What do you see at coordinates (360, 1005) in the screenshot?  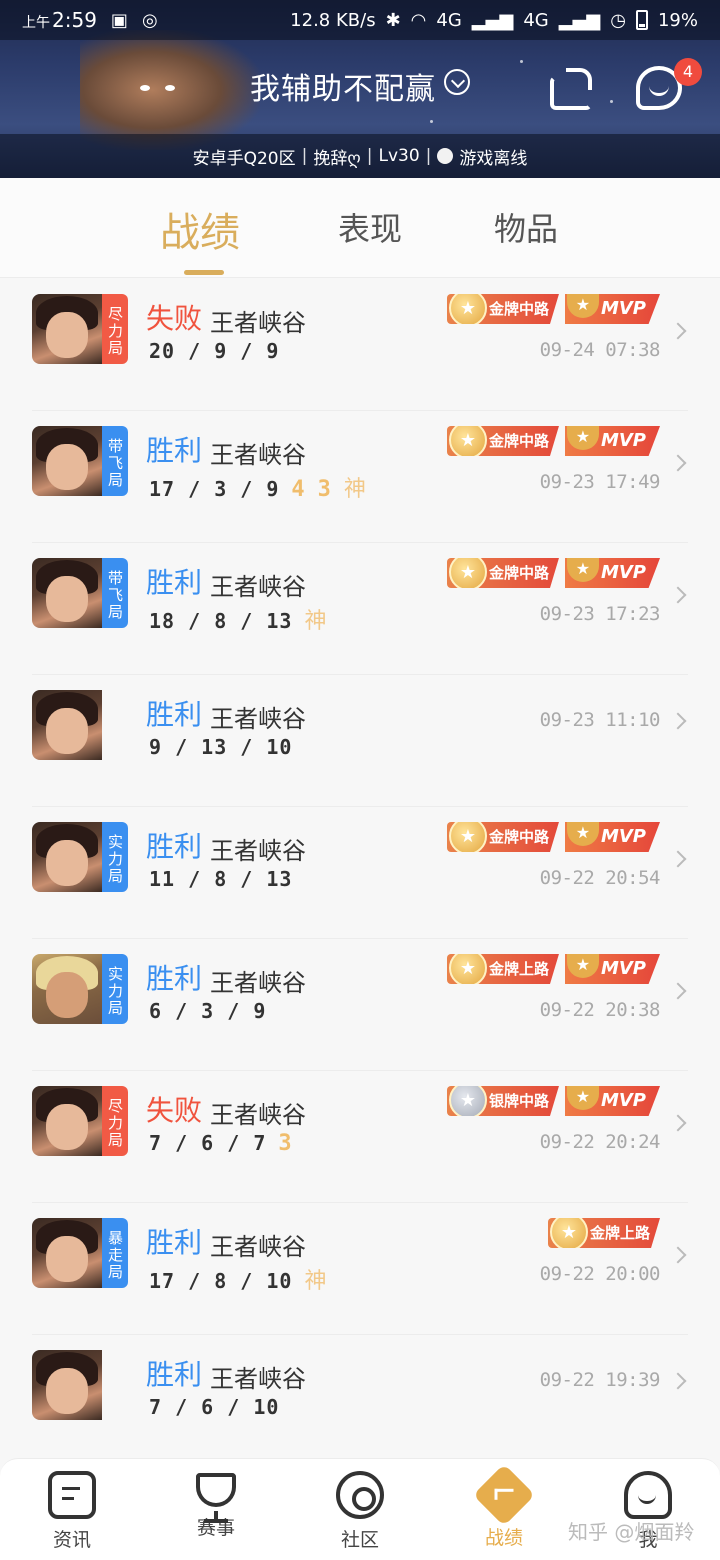 I see `match-row: 实力局胜利王者峡谷6 / 3 / 9 金牌上路 MVP 09-22 20:38` at bounding box center [360, 1005].